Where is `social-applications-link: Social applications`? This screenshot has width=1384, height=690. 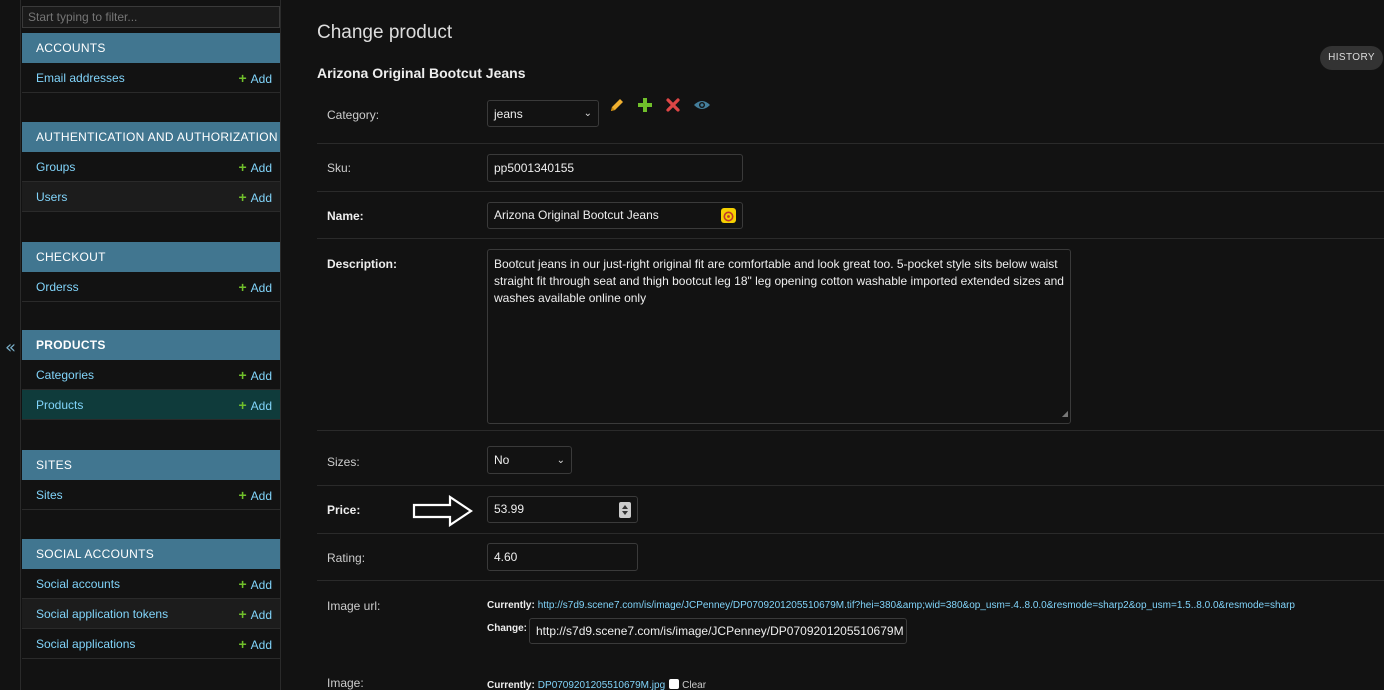
social-applications-link: Social applications is located at coordinates (85, 644).